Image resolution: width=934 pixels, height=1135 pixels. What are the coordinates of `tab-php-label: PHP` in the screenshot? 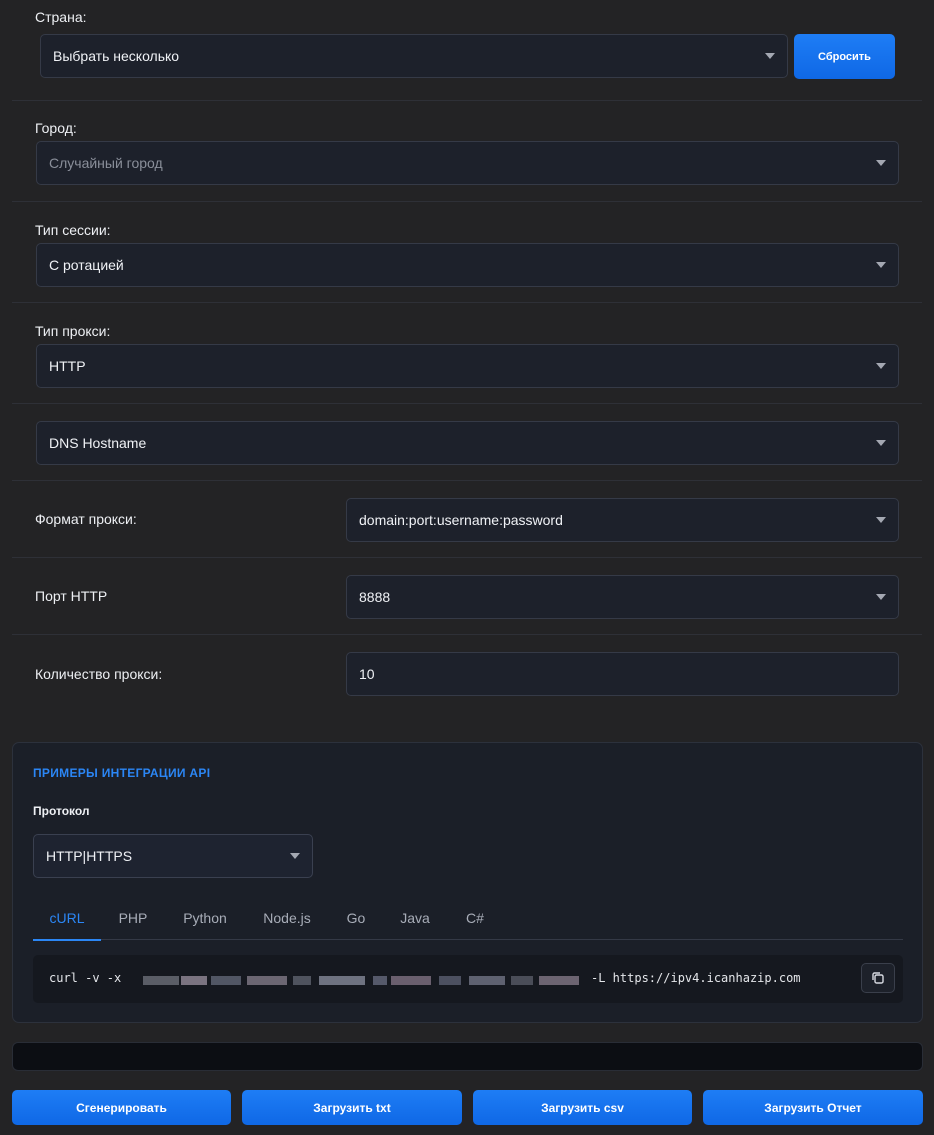 It's located at (133, 918).